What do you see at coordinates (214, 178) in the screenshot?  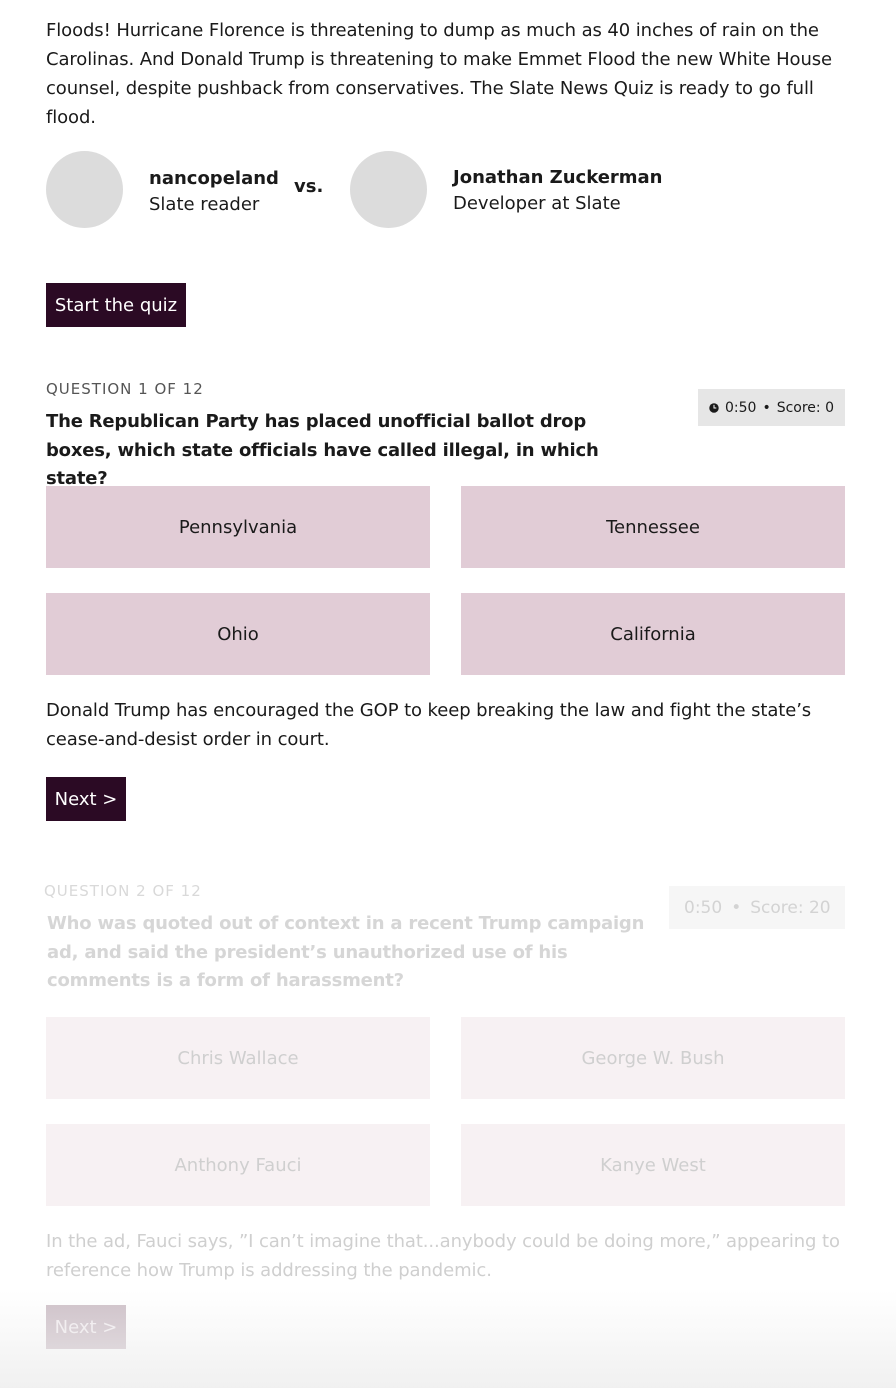 I see `player-1-name: nancopeland` at bounding box center [214, 178].